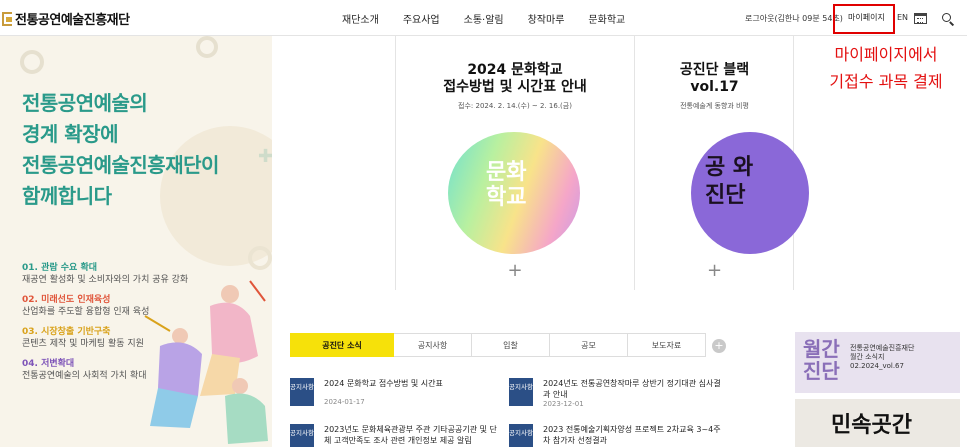 The image size is (967, 447). I want to click on annotation-note: 마이페이지에서 기접수 과목 결제, so click(886, 68).